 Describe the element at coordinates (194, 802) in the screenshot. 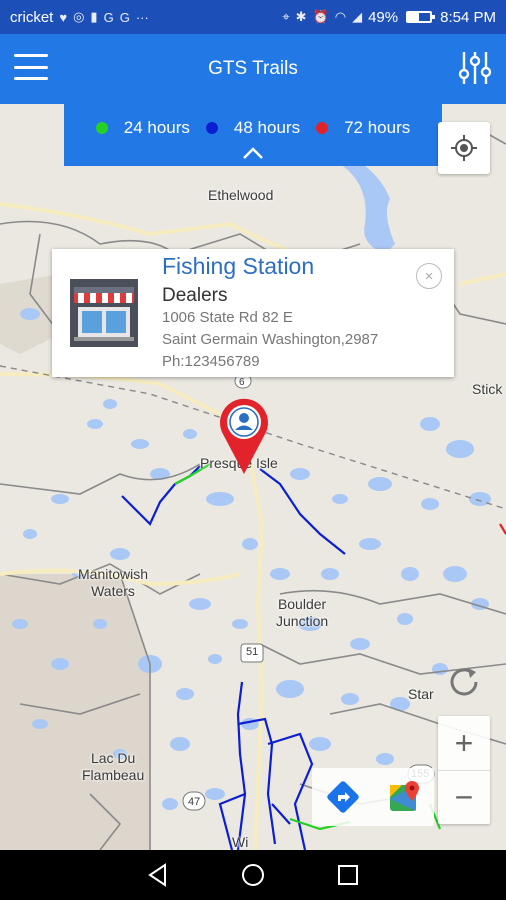

I see `shield-47: 47` at that location.